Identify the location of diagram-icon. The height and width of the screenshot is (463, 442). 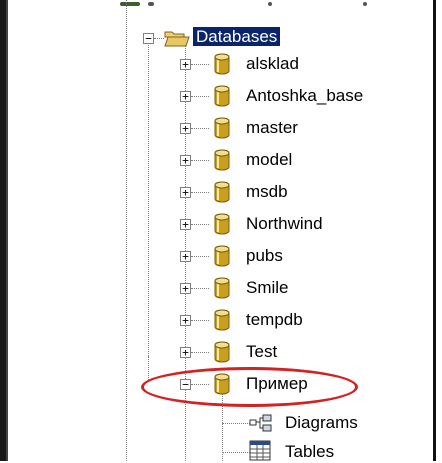
(260, 423).